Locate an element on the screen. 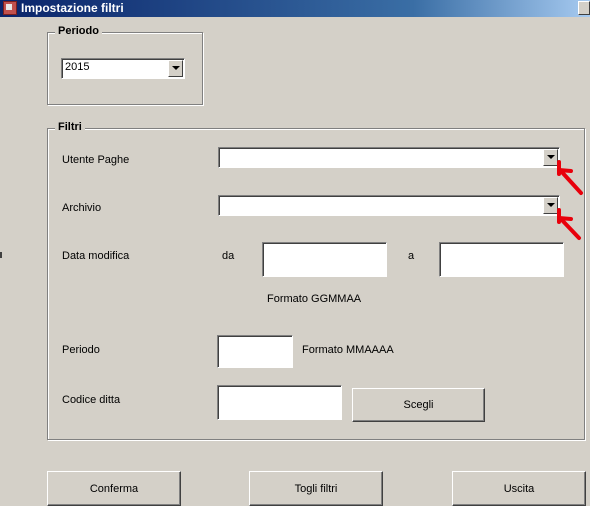  conferma-button: Conferma is located at coordinates (114, 488).